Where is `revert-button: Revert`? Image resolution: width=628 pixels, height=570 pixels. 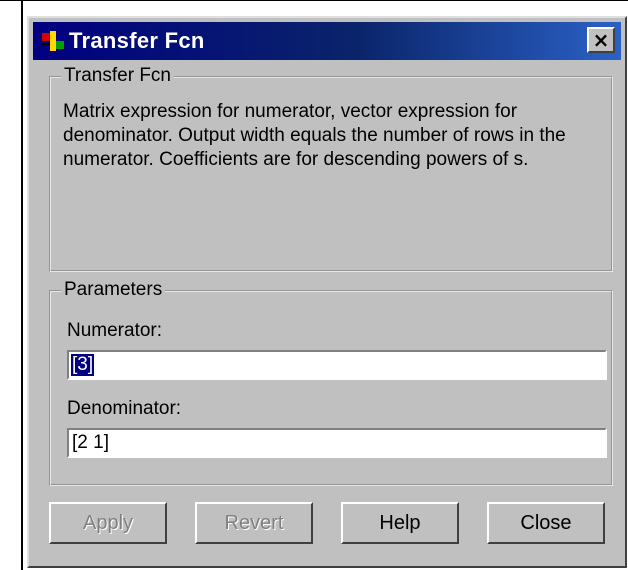
revert-button: Revert is located at coordinates (254, 523).